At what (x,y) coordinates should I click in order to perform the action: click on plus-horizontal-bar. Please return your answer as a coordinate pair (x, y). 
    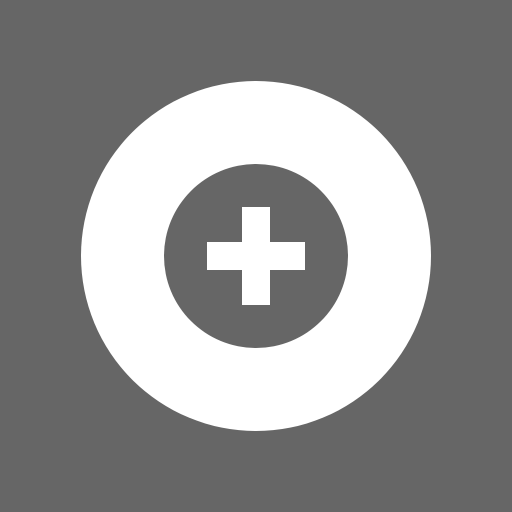
    Looking at the image, I should click on (256, 256).